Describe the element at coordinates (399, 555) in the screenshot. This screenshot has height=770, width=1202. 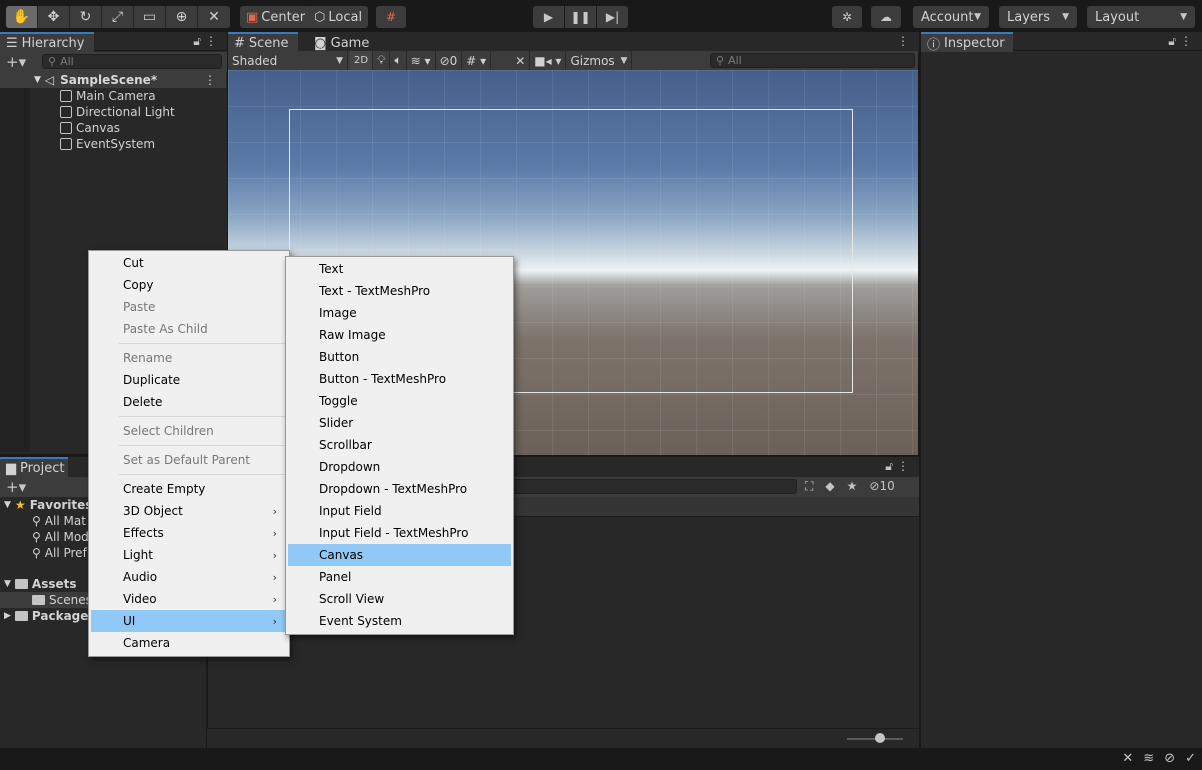
I see `submenu-item-canvas: Canvas` at that location.